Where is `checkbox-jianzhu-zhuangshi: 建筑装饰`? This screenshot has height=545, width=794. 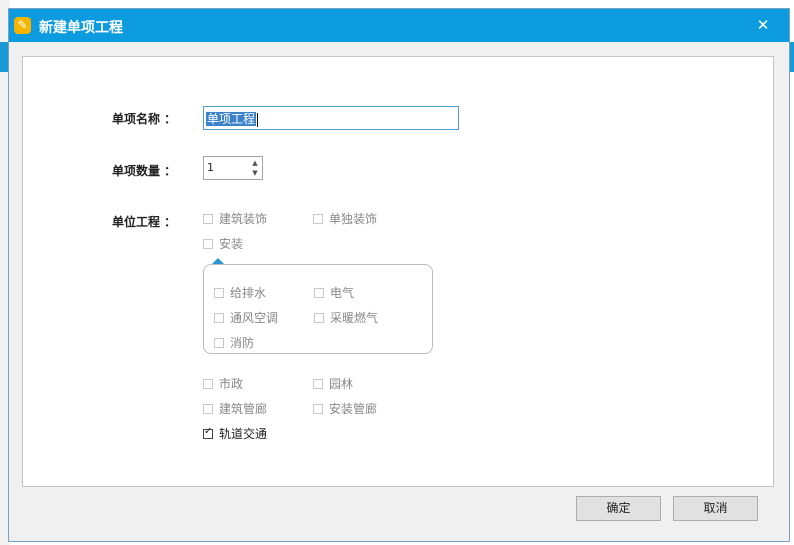
checkbox-jianzhu-zhuangshi: 建筑装饰 is located at coordinates (235, 218).